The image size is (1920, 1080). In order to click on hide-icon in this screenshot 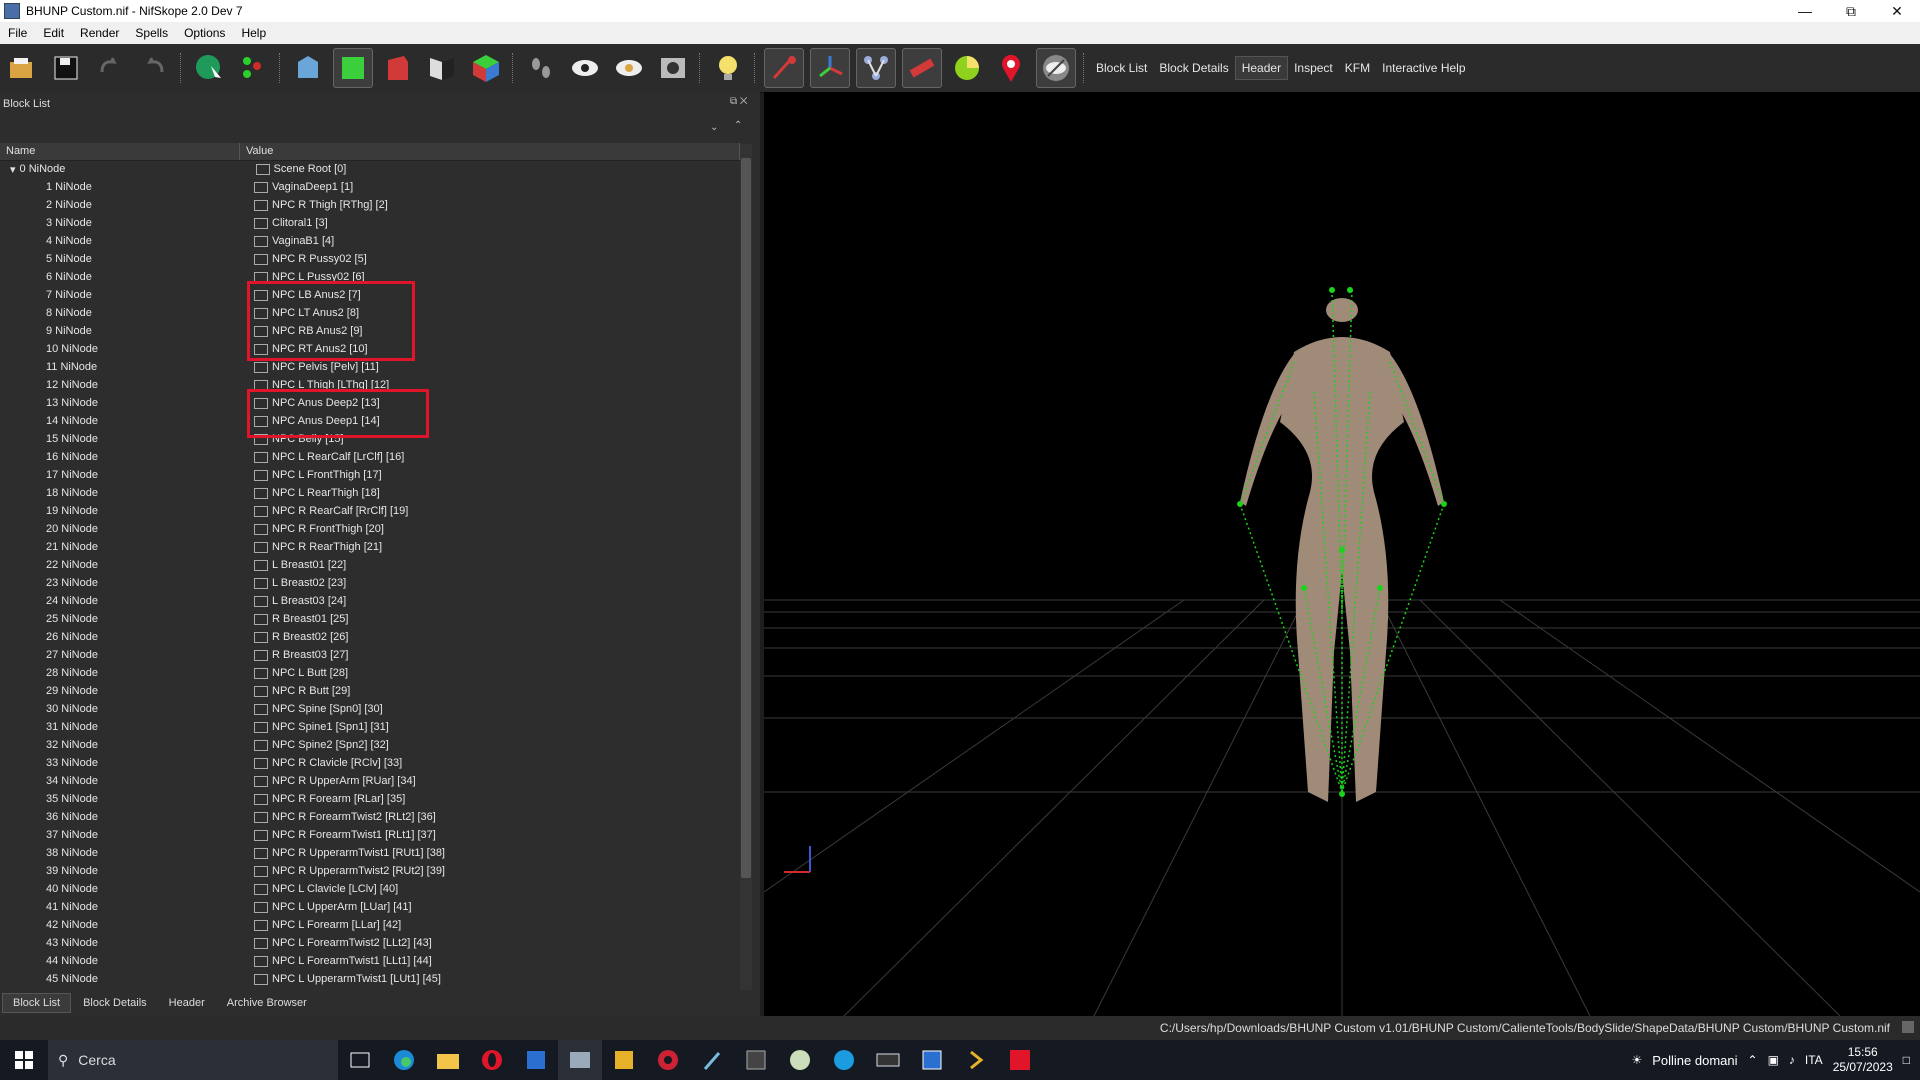, I will do `click(1056, 68)`.